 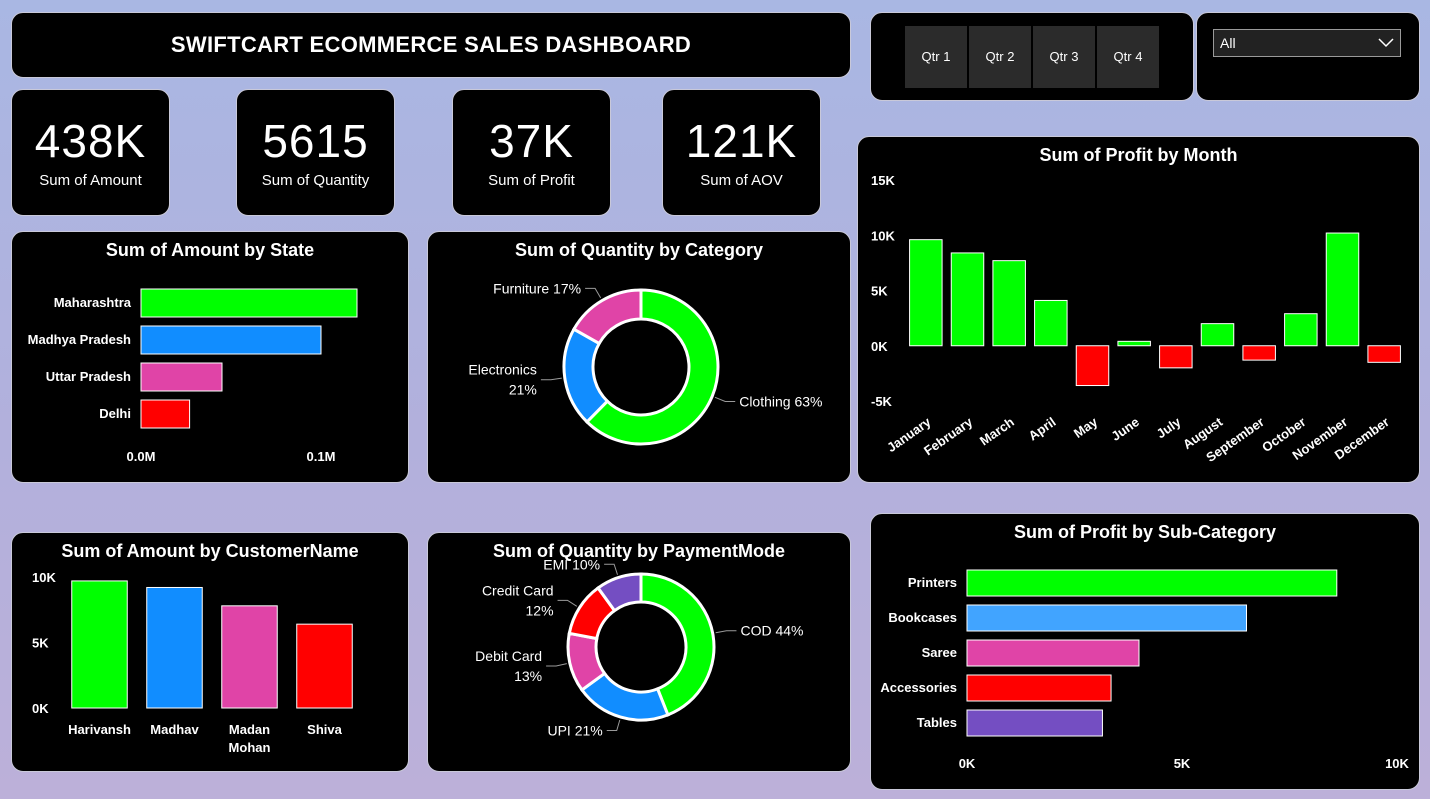 I want to click on data-label-clothing: Clothing 63%, so click(x=780, y=401).